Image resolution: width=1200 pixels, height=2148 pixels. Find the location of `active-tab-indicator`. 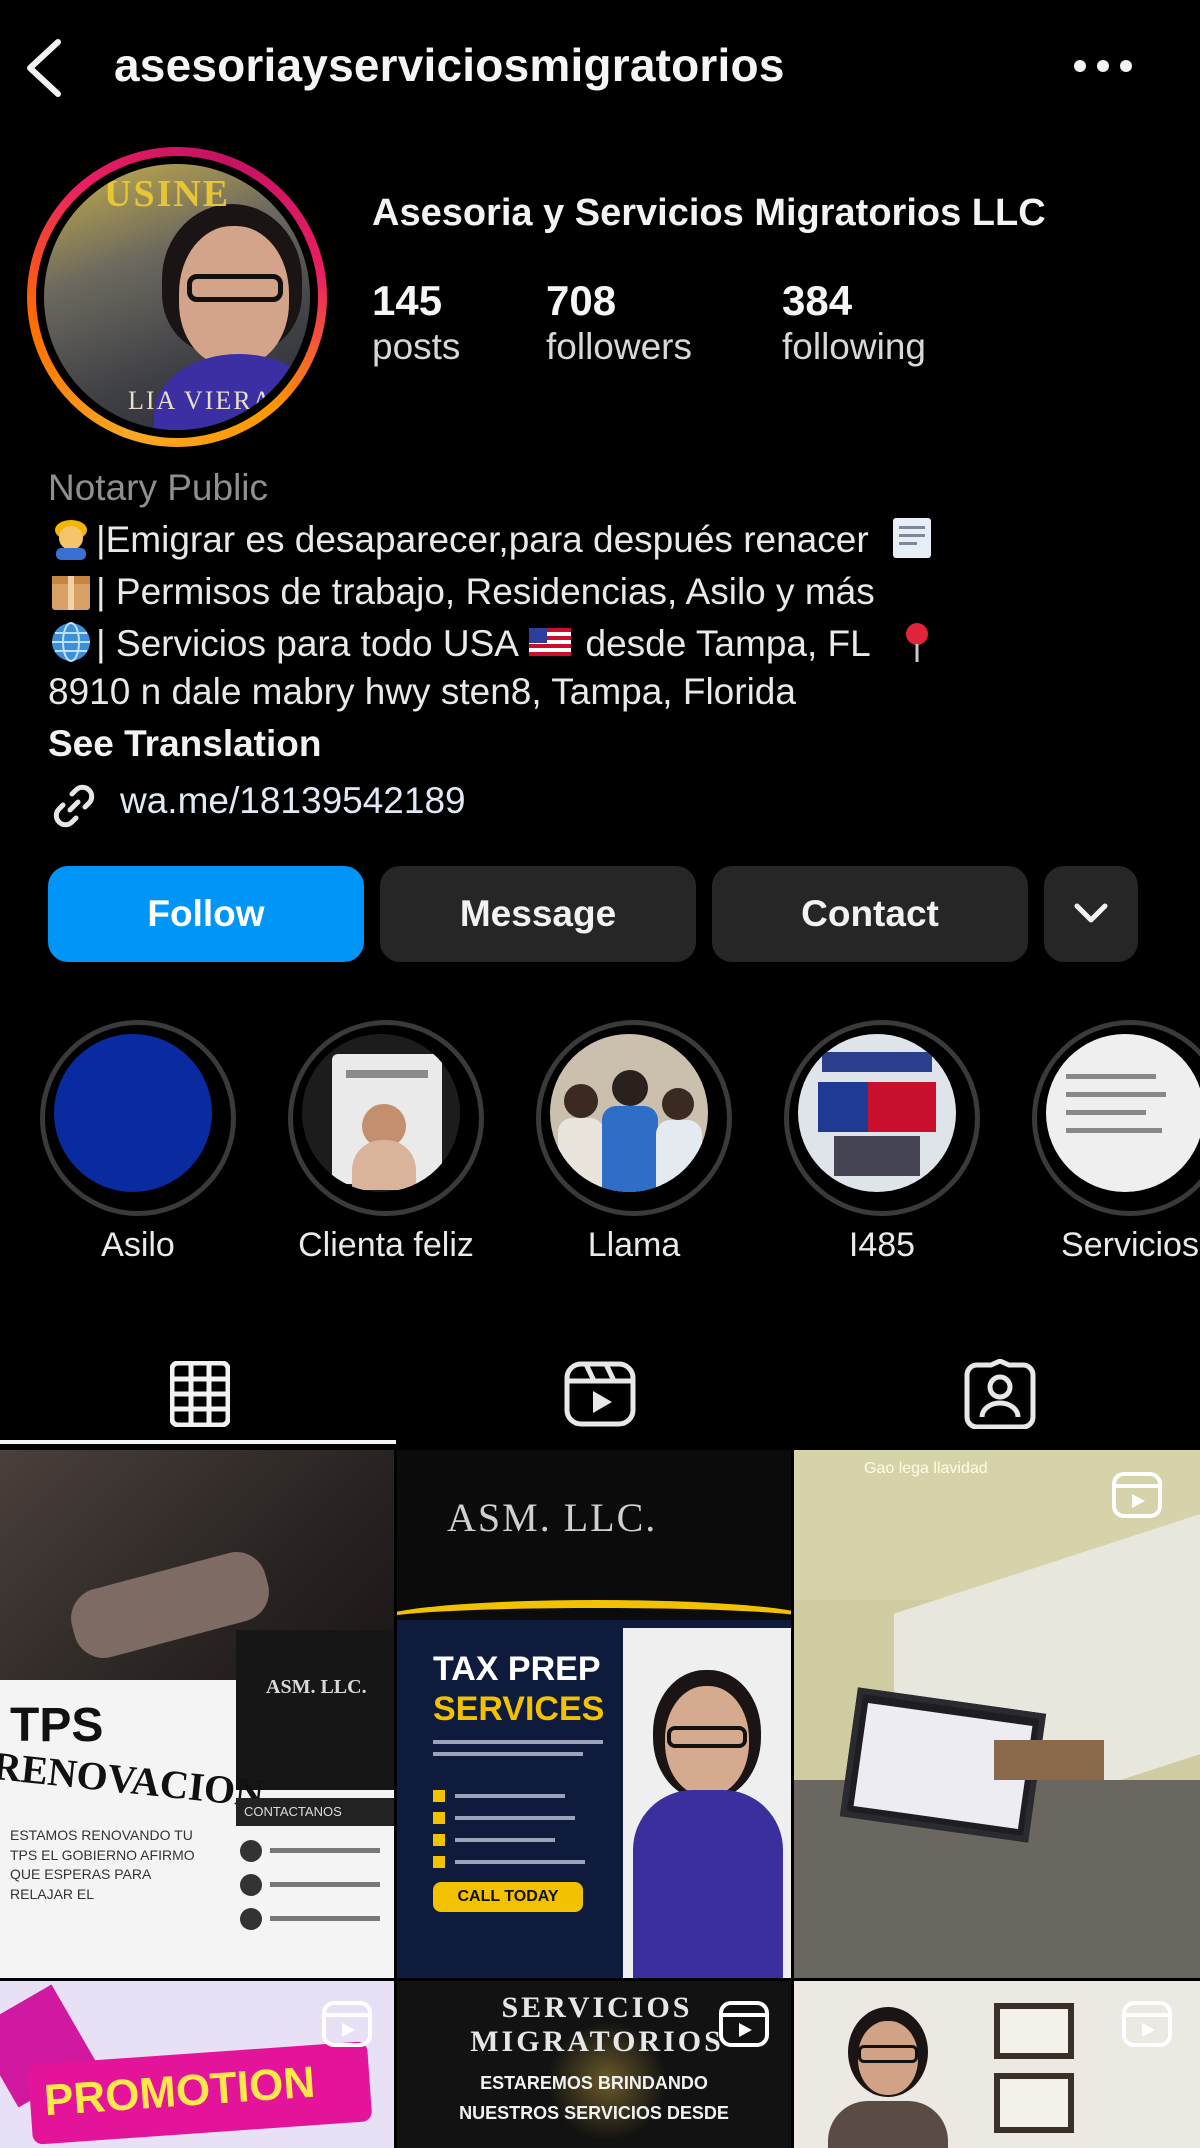

active-tab-indicator is located at coordinates (198, 1442).